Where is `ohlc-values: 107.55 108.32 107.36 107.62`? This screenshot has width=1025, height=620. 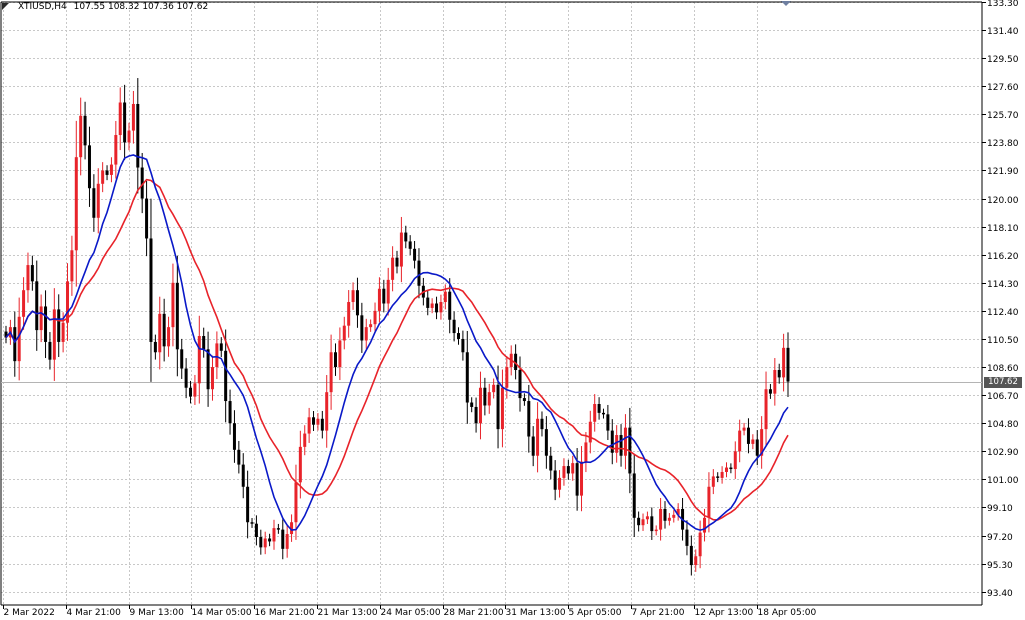
ohlc-values: 107.55 108.32 107.36 107.62 is located at coordinates (141, 7).